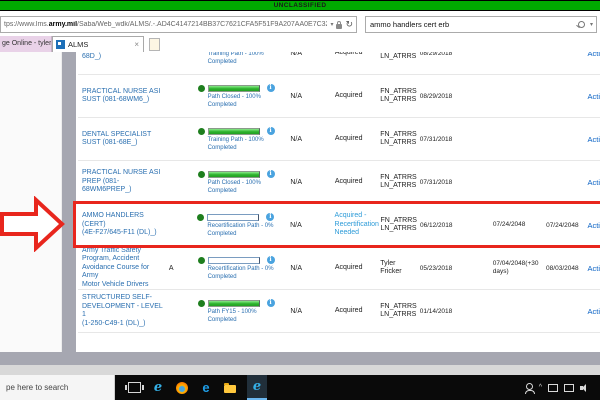 The width and height of the screenshot is (600, 400). Describe the element at coordinates (138, 44) in the screenshot. I see `tab-close-icon: ×` at that location.